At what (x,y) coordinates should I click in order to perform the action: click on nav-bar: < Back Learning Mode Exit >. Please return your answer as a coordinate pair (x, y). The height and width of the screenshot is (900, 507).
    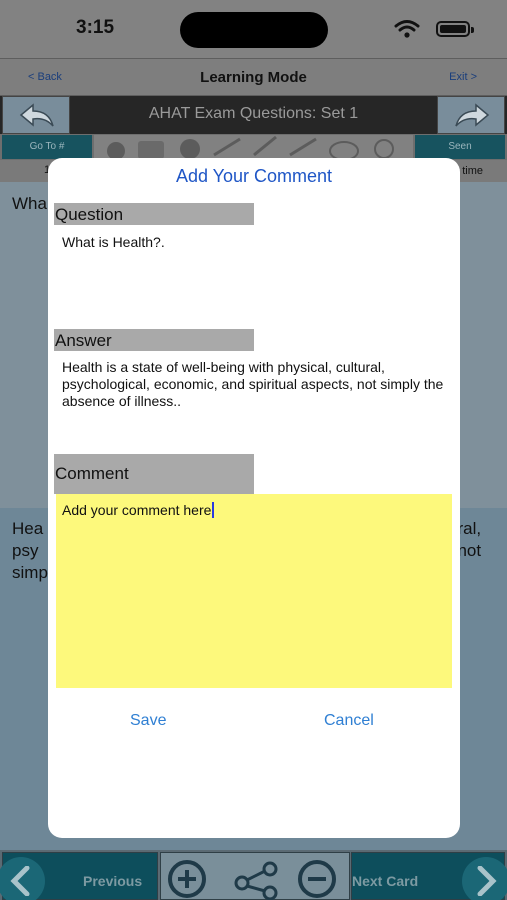
    Looking at the image, I should click on (253, 77).